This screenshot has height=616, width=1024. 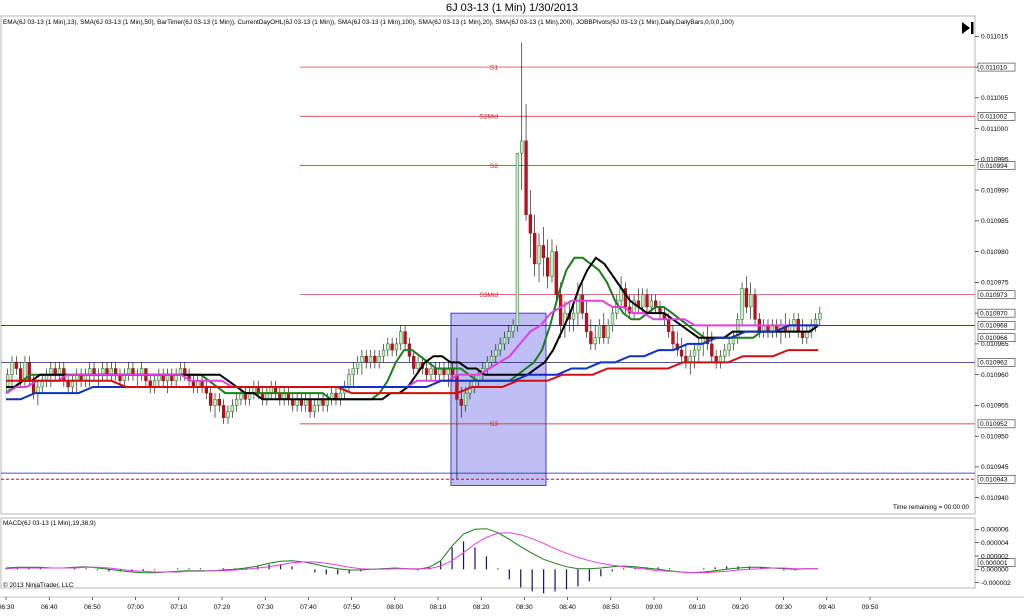 What do you see at coordinates (488, 117) in the screenshot?
I see `pivot-label: S2Mid` at bounding box center [488, 117].